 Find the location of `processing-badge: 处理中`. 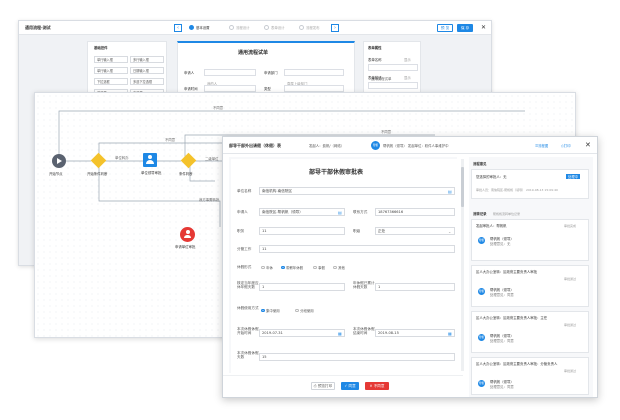

processing-badge: 处理中 is located at coordinates (573, 176).